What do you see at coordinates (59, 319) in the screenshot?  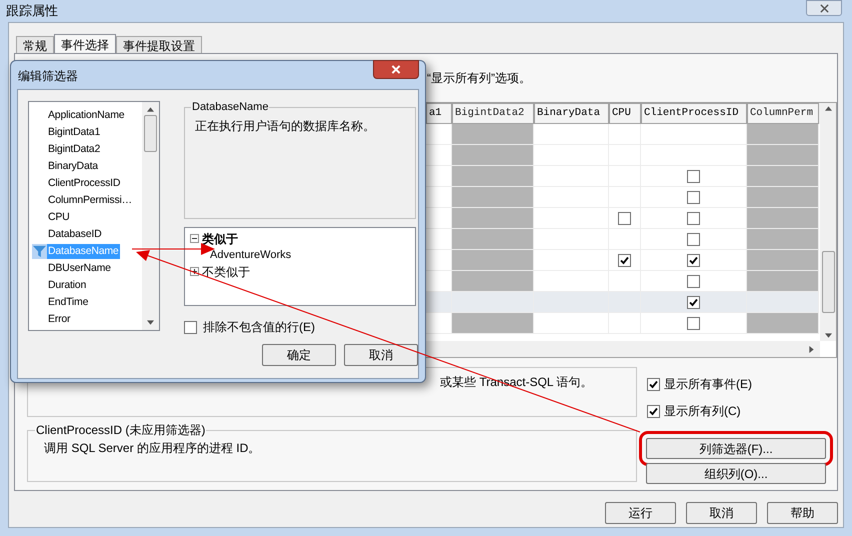 I see `list-item: Error` at bounding box center [59, 319].